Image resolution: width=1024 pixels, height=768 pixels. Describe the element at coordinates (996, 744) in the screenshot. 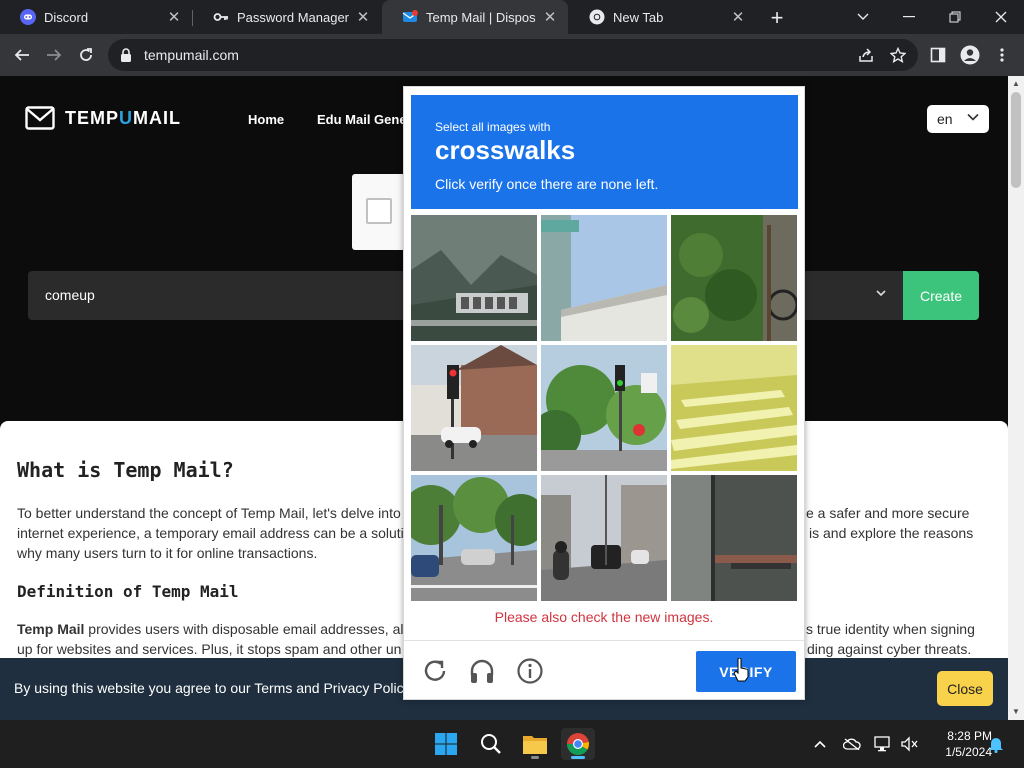

I see `notification-bell-icon` at that location.